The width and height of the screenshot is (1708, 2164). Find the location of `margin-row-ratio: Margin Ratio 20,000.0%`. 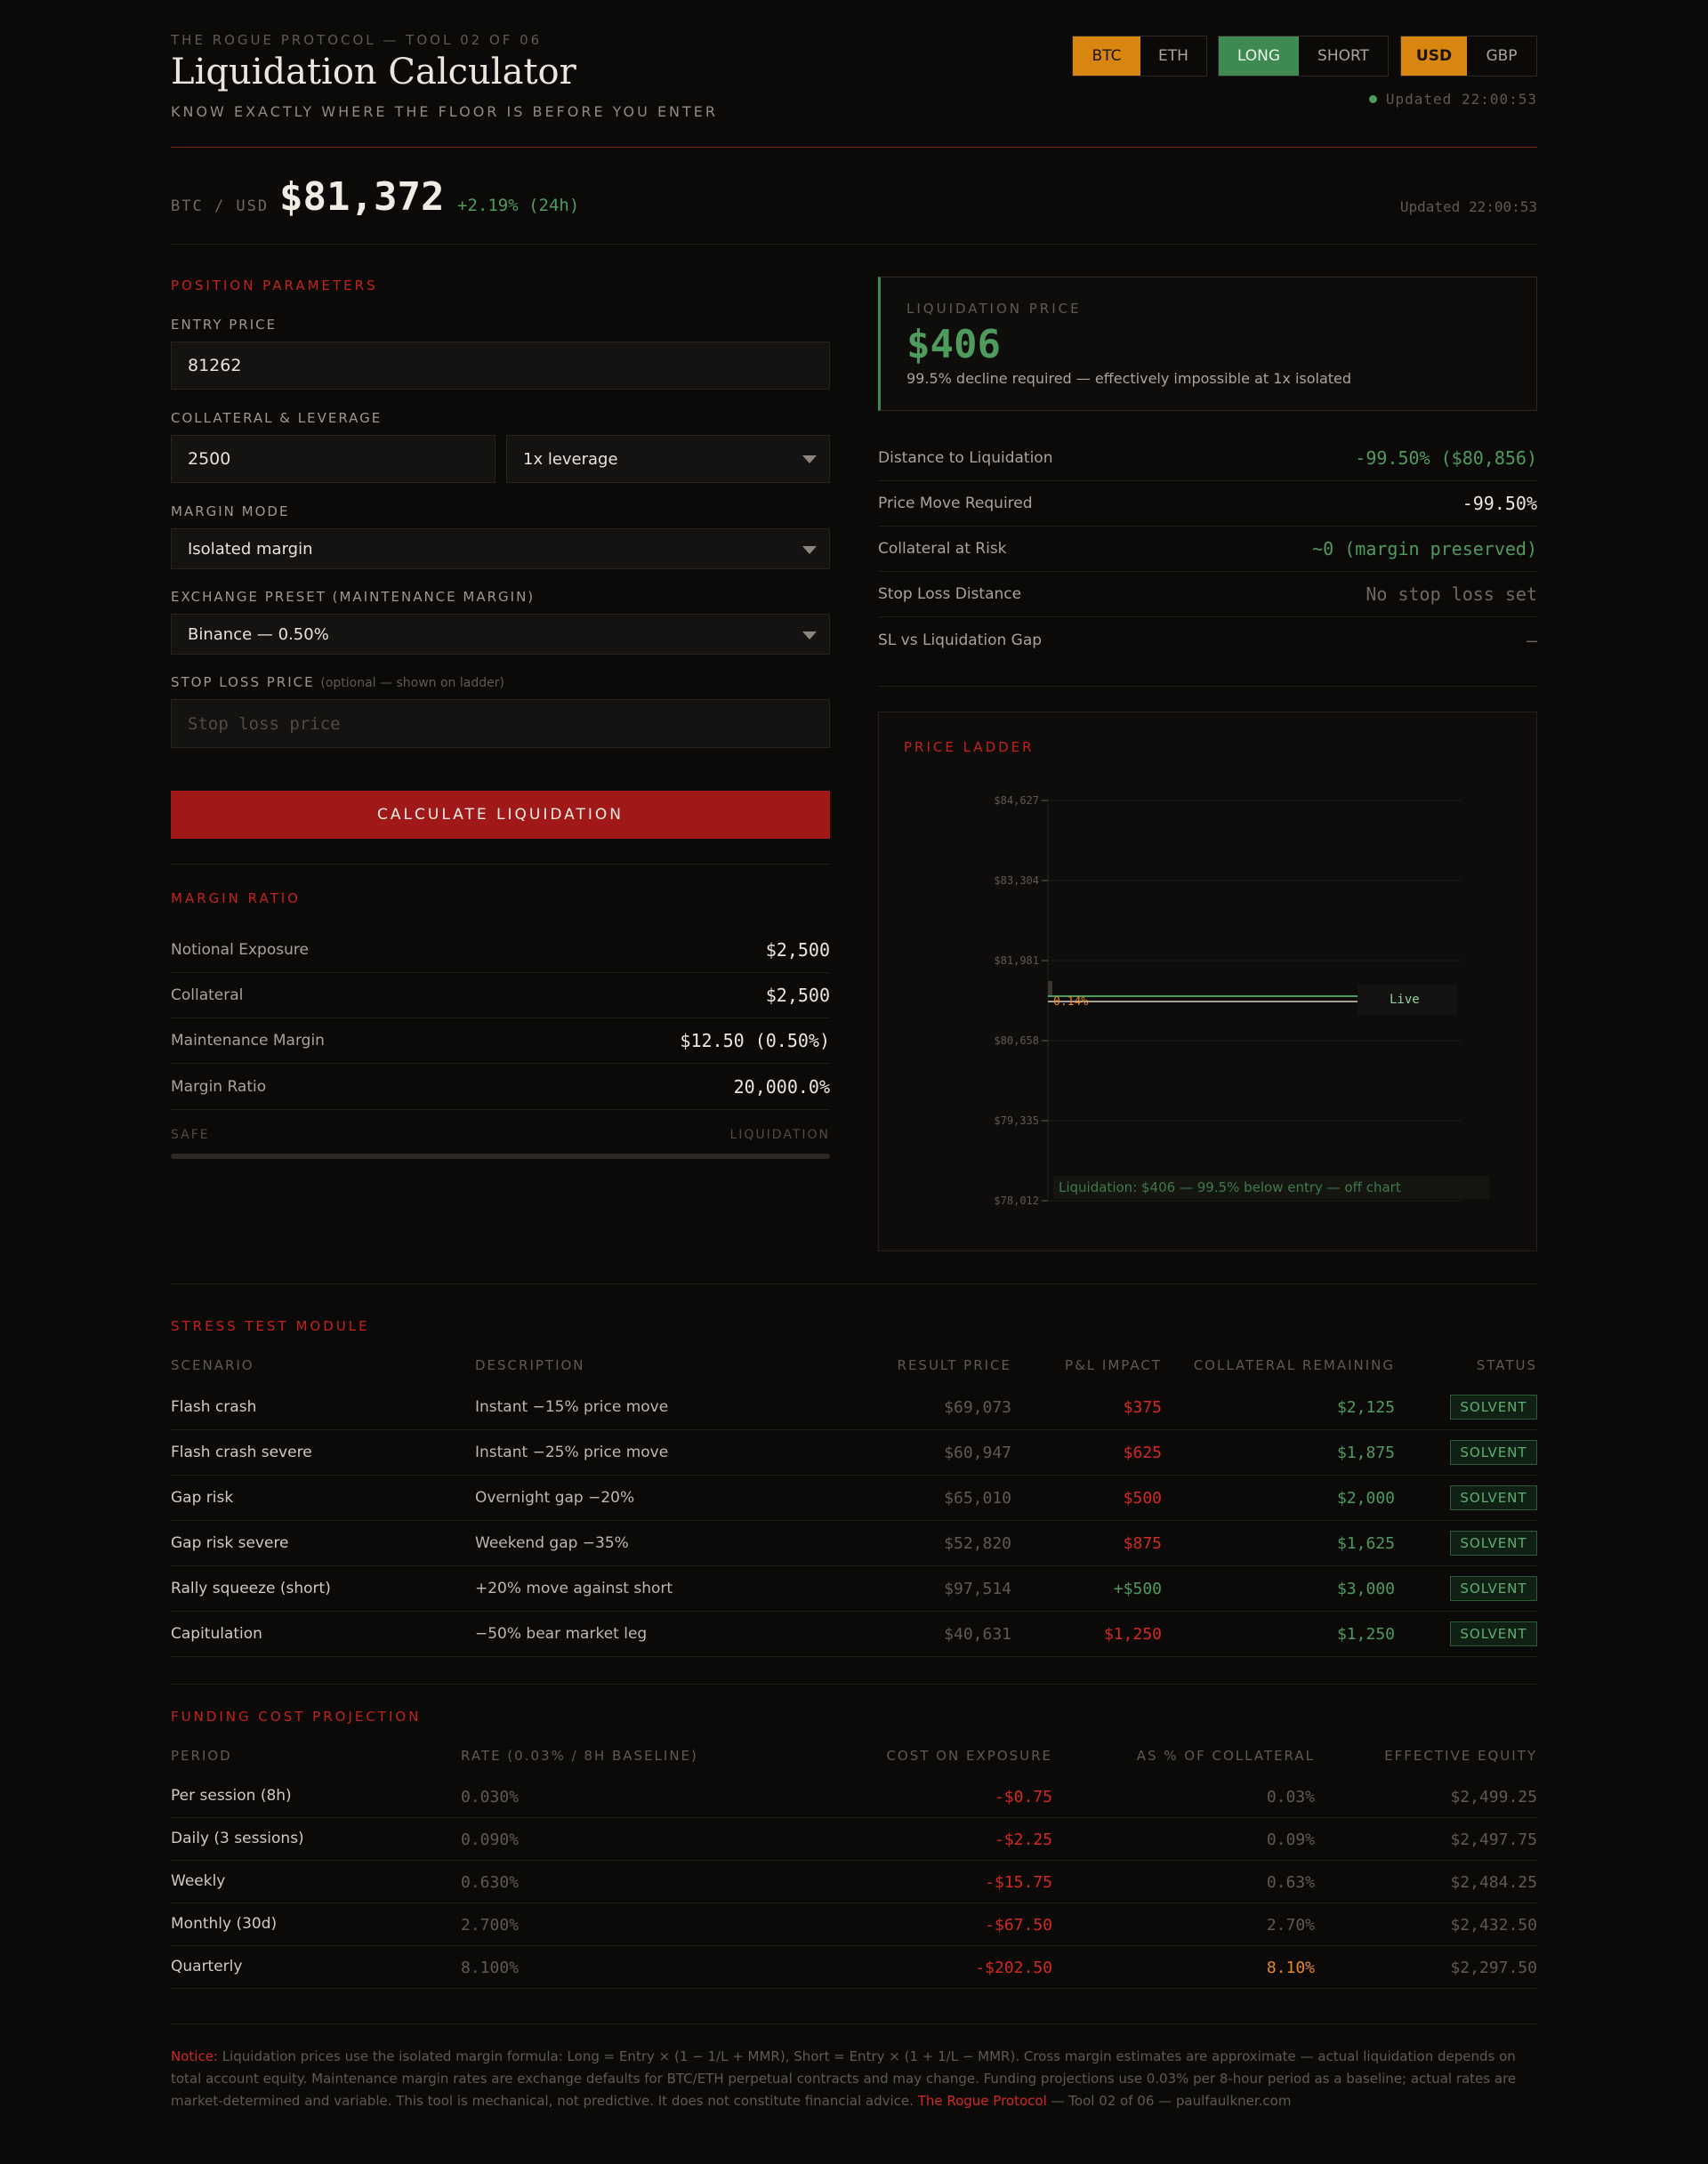

margin-row-ratio: Margin Ratio 20,000.0% is located at coordinates (500, 1086).